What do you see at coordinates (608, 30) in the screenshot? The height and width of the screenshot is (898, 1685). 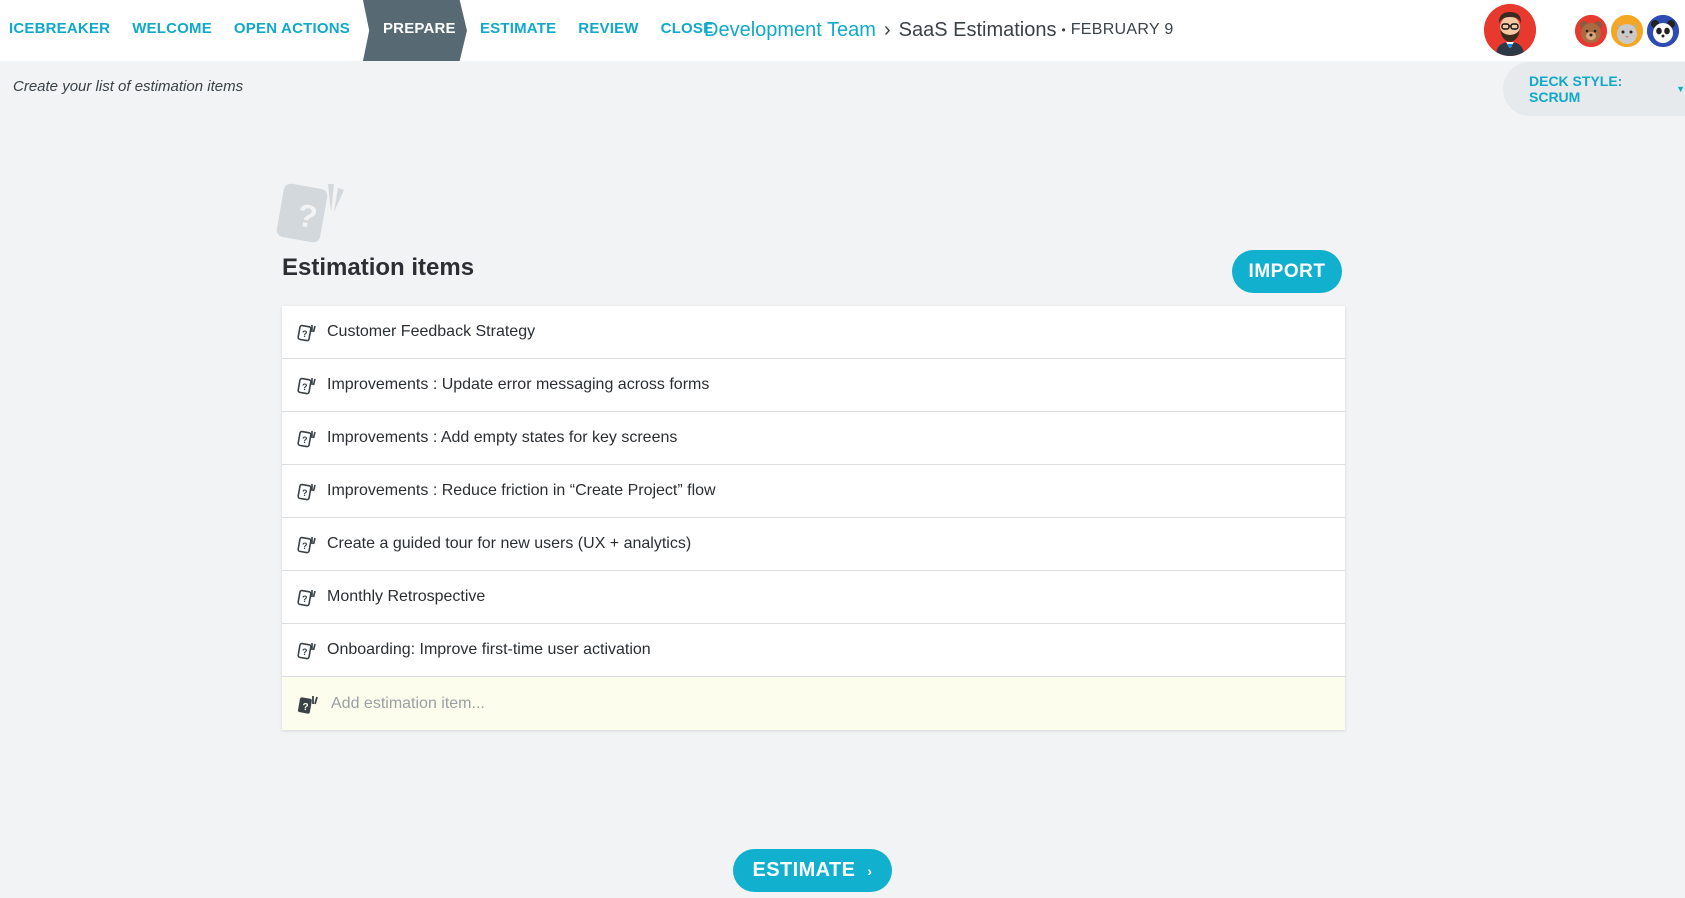 I see `step-review: REVIEW` at bounding box center [608, 30].